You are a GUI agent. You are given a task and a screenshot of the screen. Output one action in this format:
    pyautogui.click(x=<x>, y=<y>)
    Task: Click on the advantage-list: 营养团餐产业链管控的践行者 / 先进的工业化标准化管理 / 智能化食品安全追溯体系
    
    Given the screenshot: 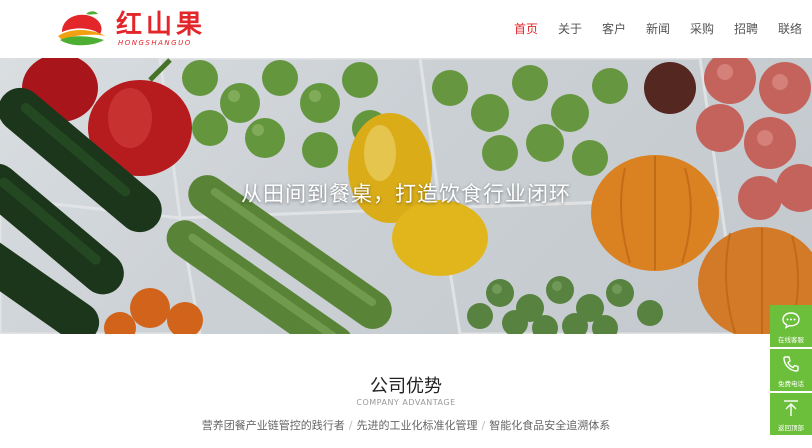 What is the action you would take?
    pyautogui.click(x=406, y=425)
    